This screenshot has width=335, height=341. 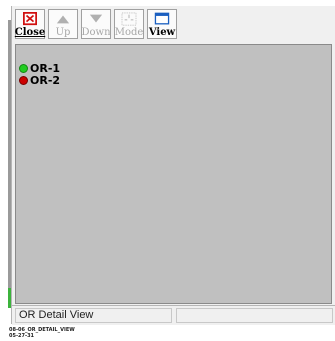 What do you see at coordinates (23, 68) in the screenshot?
I see `status-green-icon` at bounding box center [23, 68].